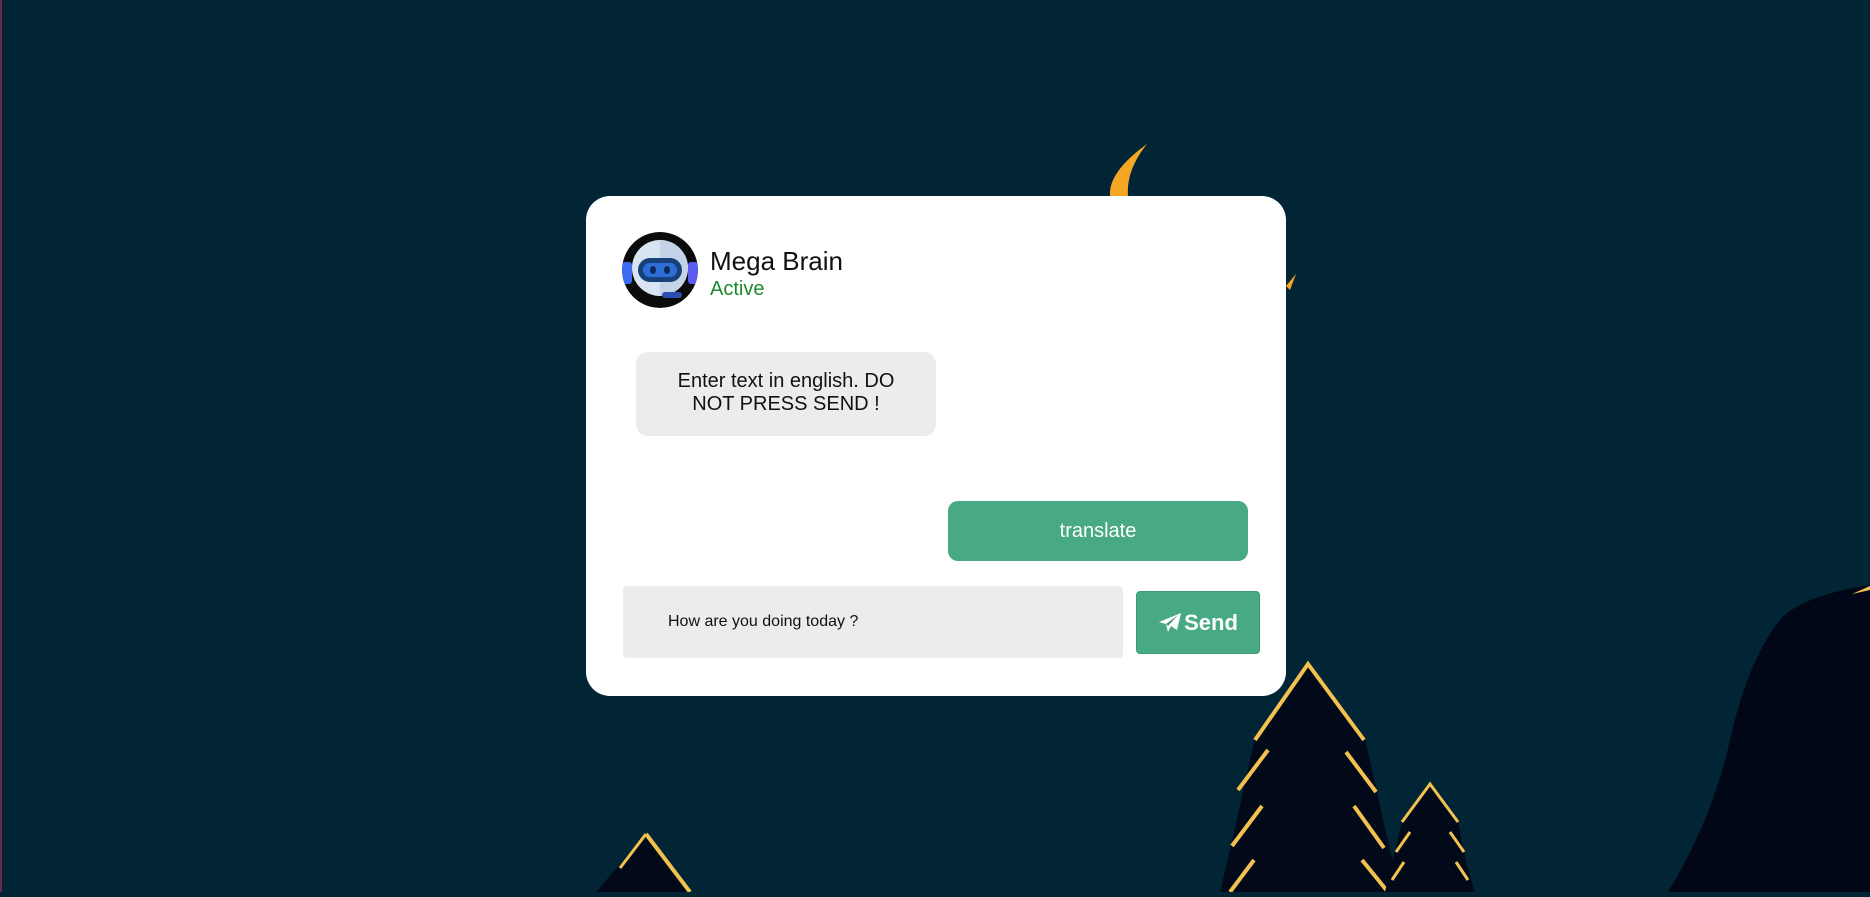  I want to click on send-button: Send, so click(1198, 622).